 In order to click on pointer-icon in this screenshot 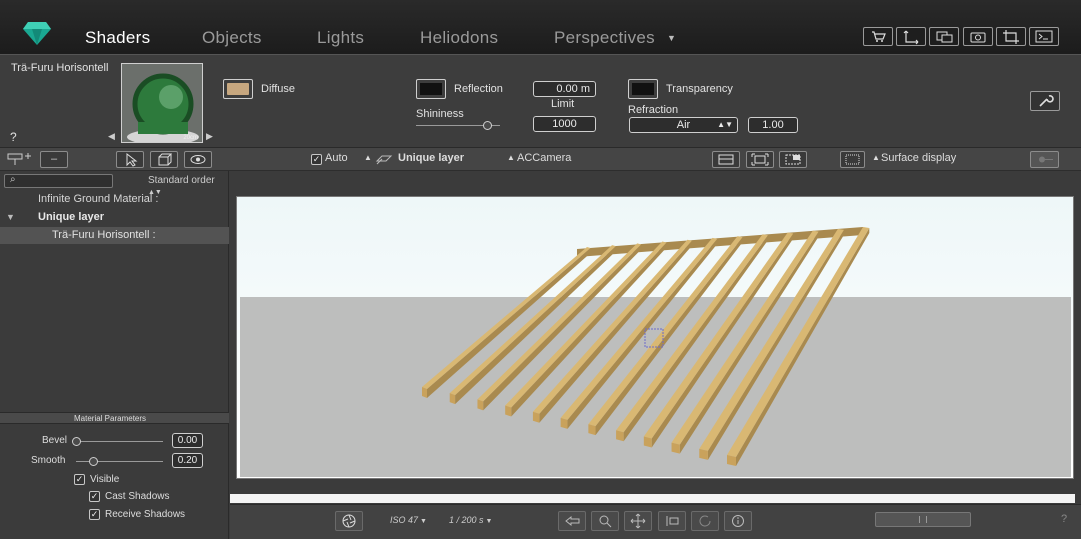, I will do `click(132, 159)`.